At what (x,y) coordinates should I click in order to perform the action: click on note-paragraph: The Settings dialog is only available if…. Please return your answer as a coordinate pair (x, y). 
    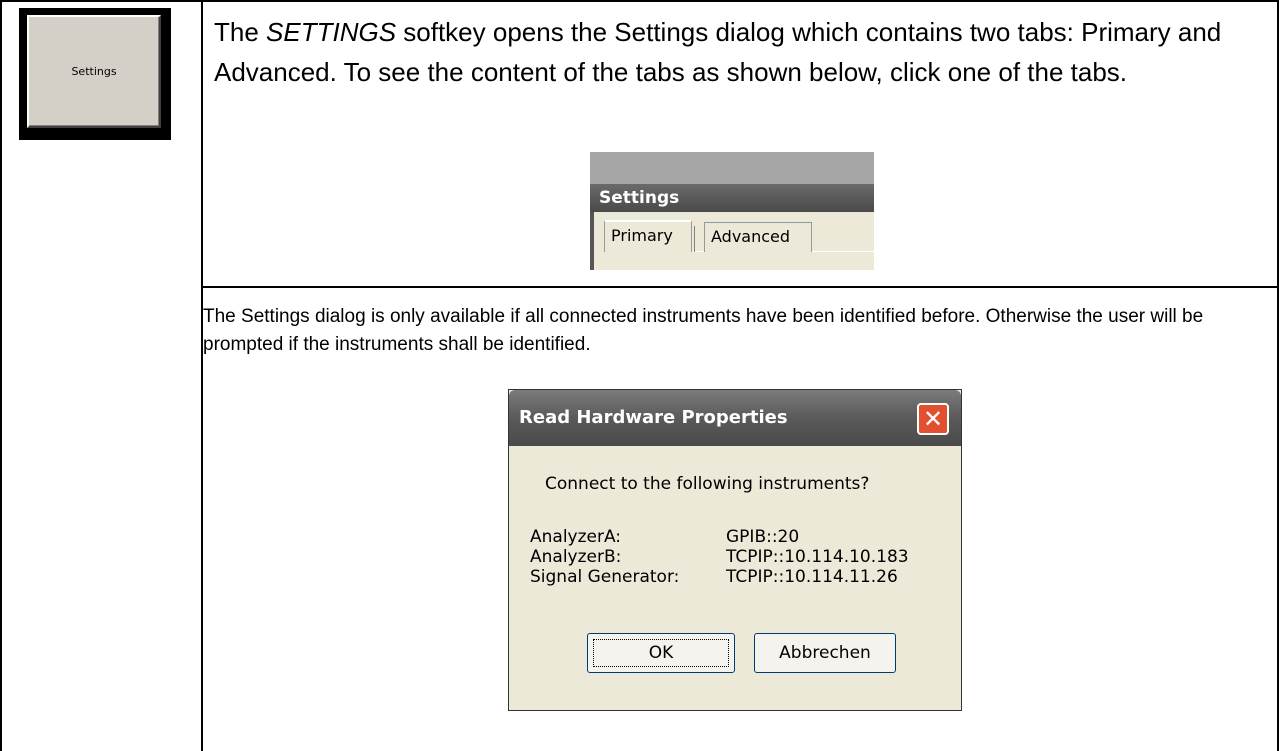
    Looking at the image, I should click on (703, 330).